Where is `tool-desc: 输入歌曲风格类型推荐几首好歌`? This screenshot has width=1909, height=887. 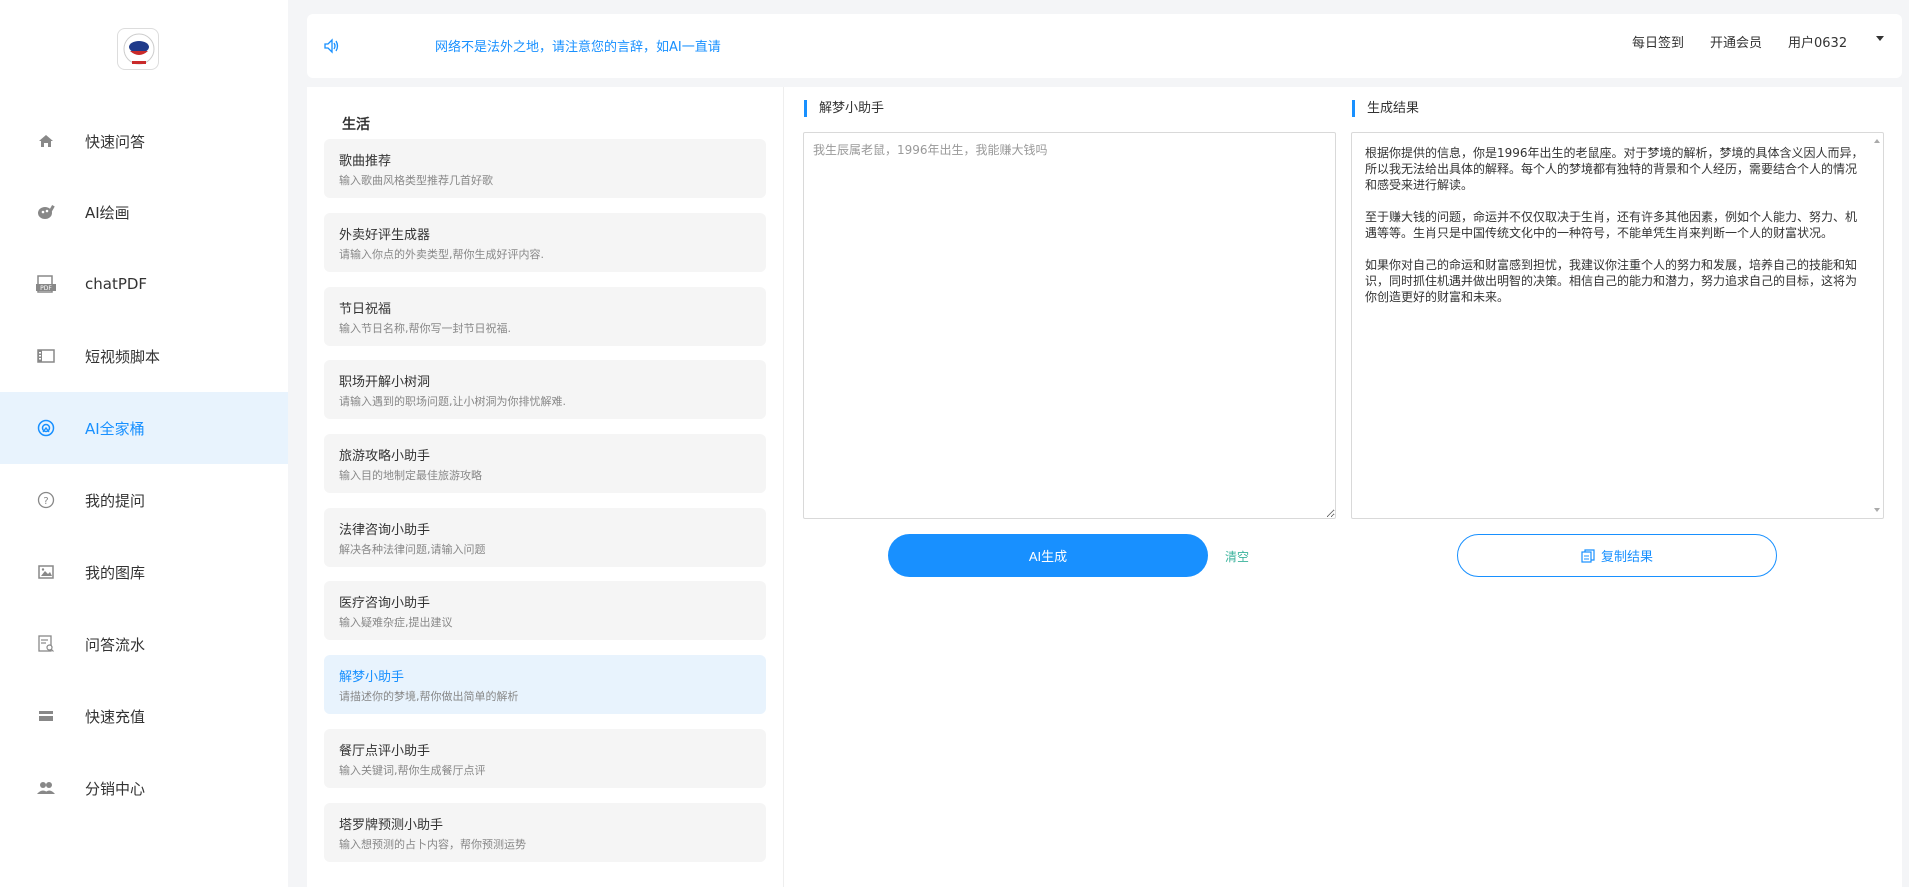
tool-desc: 输入歌曲风格类型推荐几首好歌 is located at coordinates (416, 180).